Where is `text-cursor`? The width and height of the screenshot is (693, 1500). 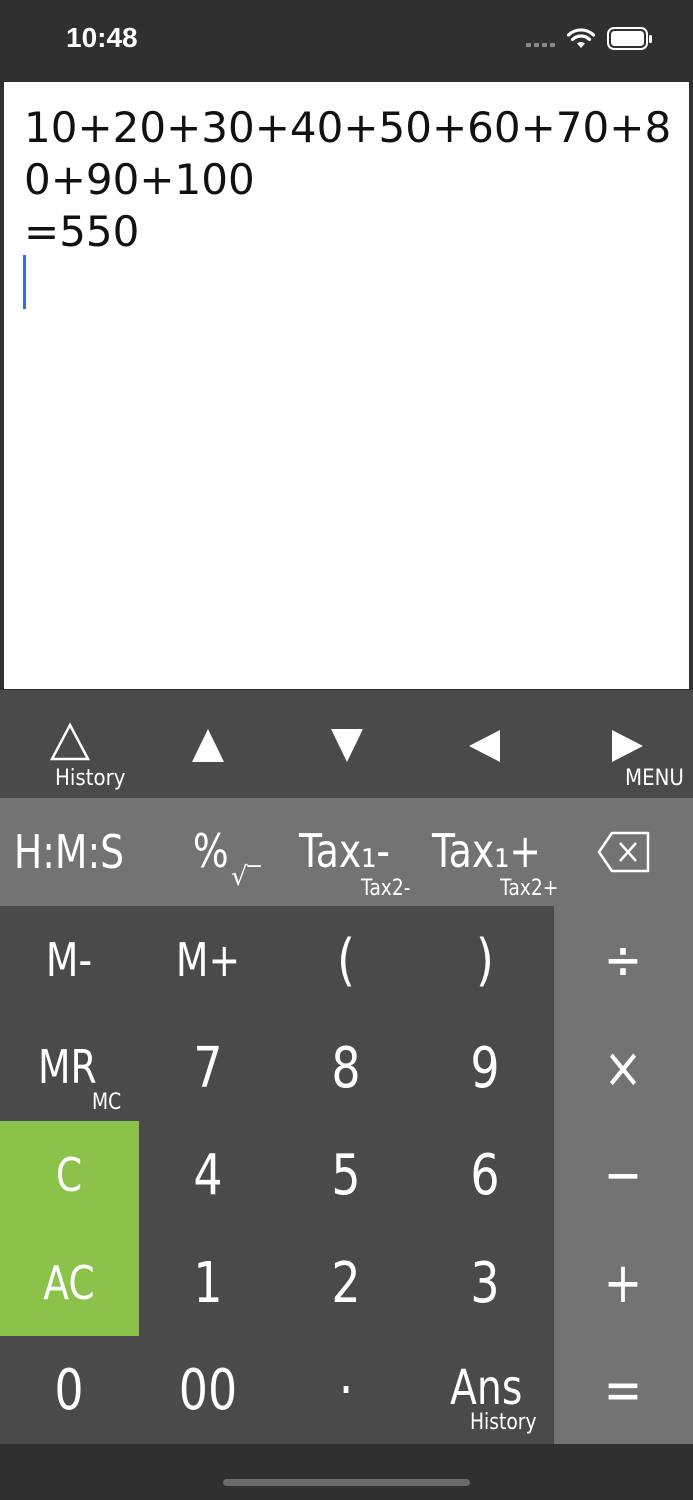 text-cursor is located at coordinates (24, 282).